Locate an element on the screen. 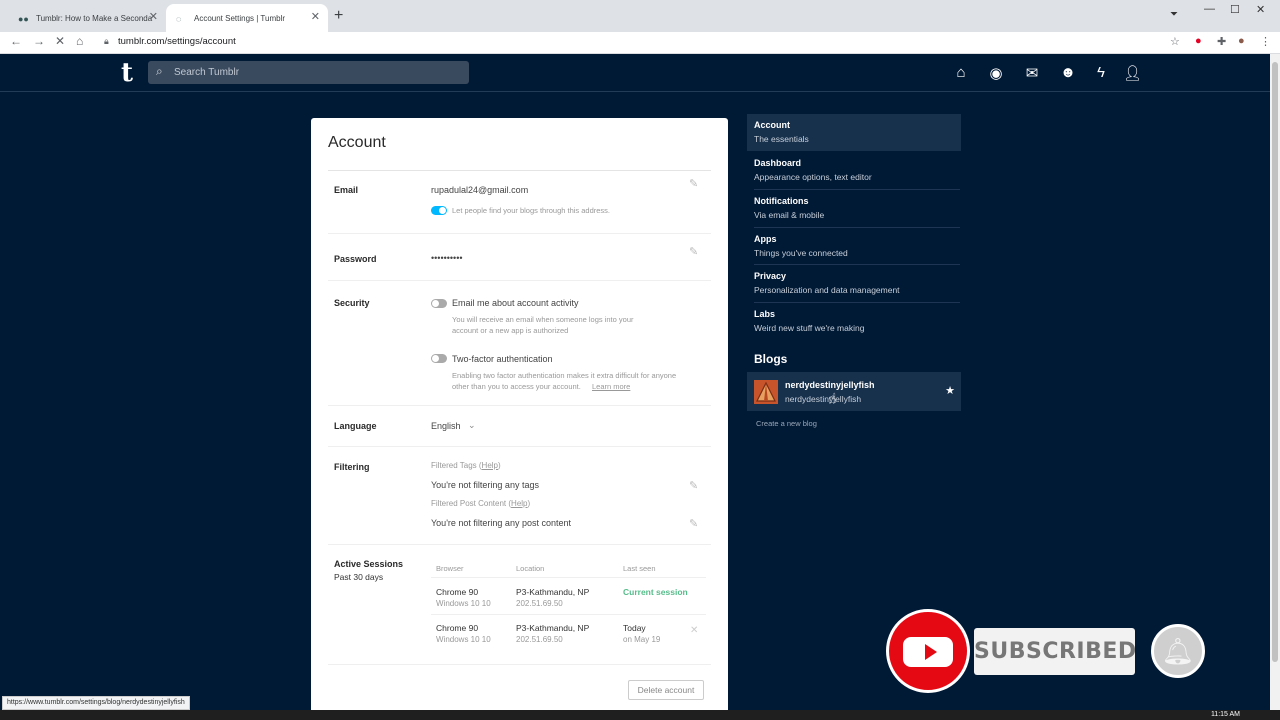 This screenshot has width=1280, height=720. chevron-down-icon: ⌄ is located at coordinates (472, 425).